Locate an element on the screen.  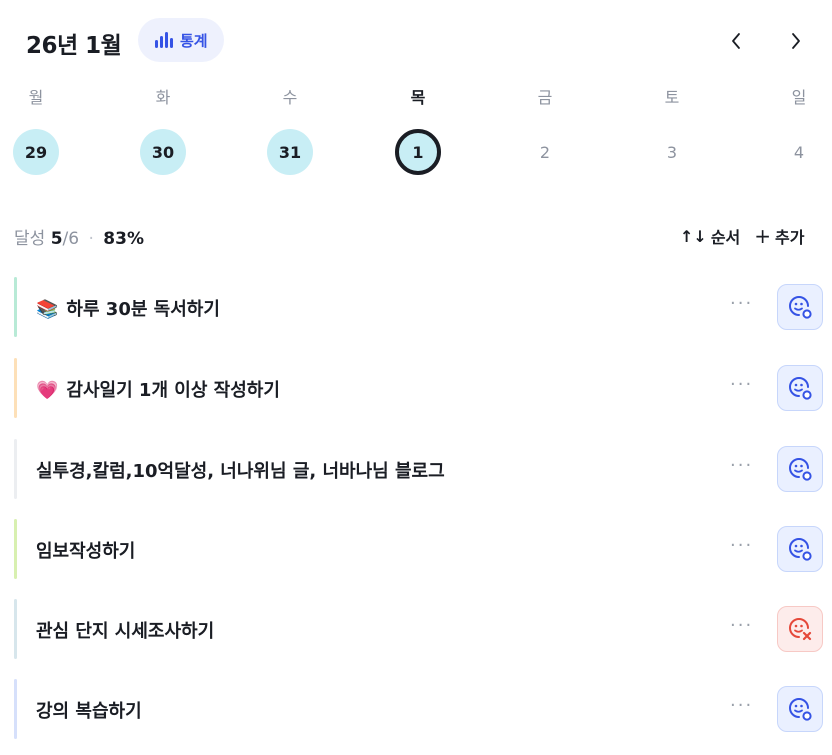
day-number: 31 is located at coordinates (290, 152).